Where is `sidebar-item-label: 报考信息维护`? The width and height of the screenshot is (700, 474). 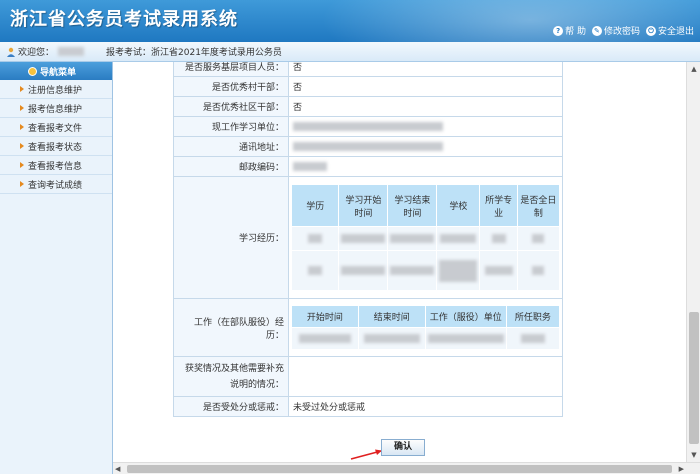 sidebar-item-label: 报考信息维护 is located at coordinates (55, 109).